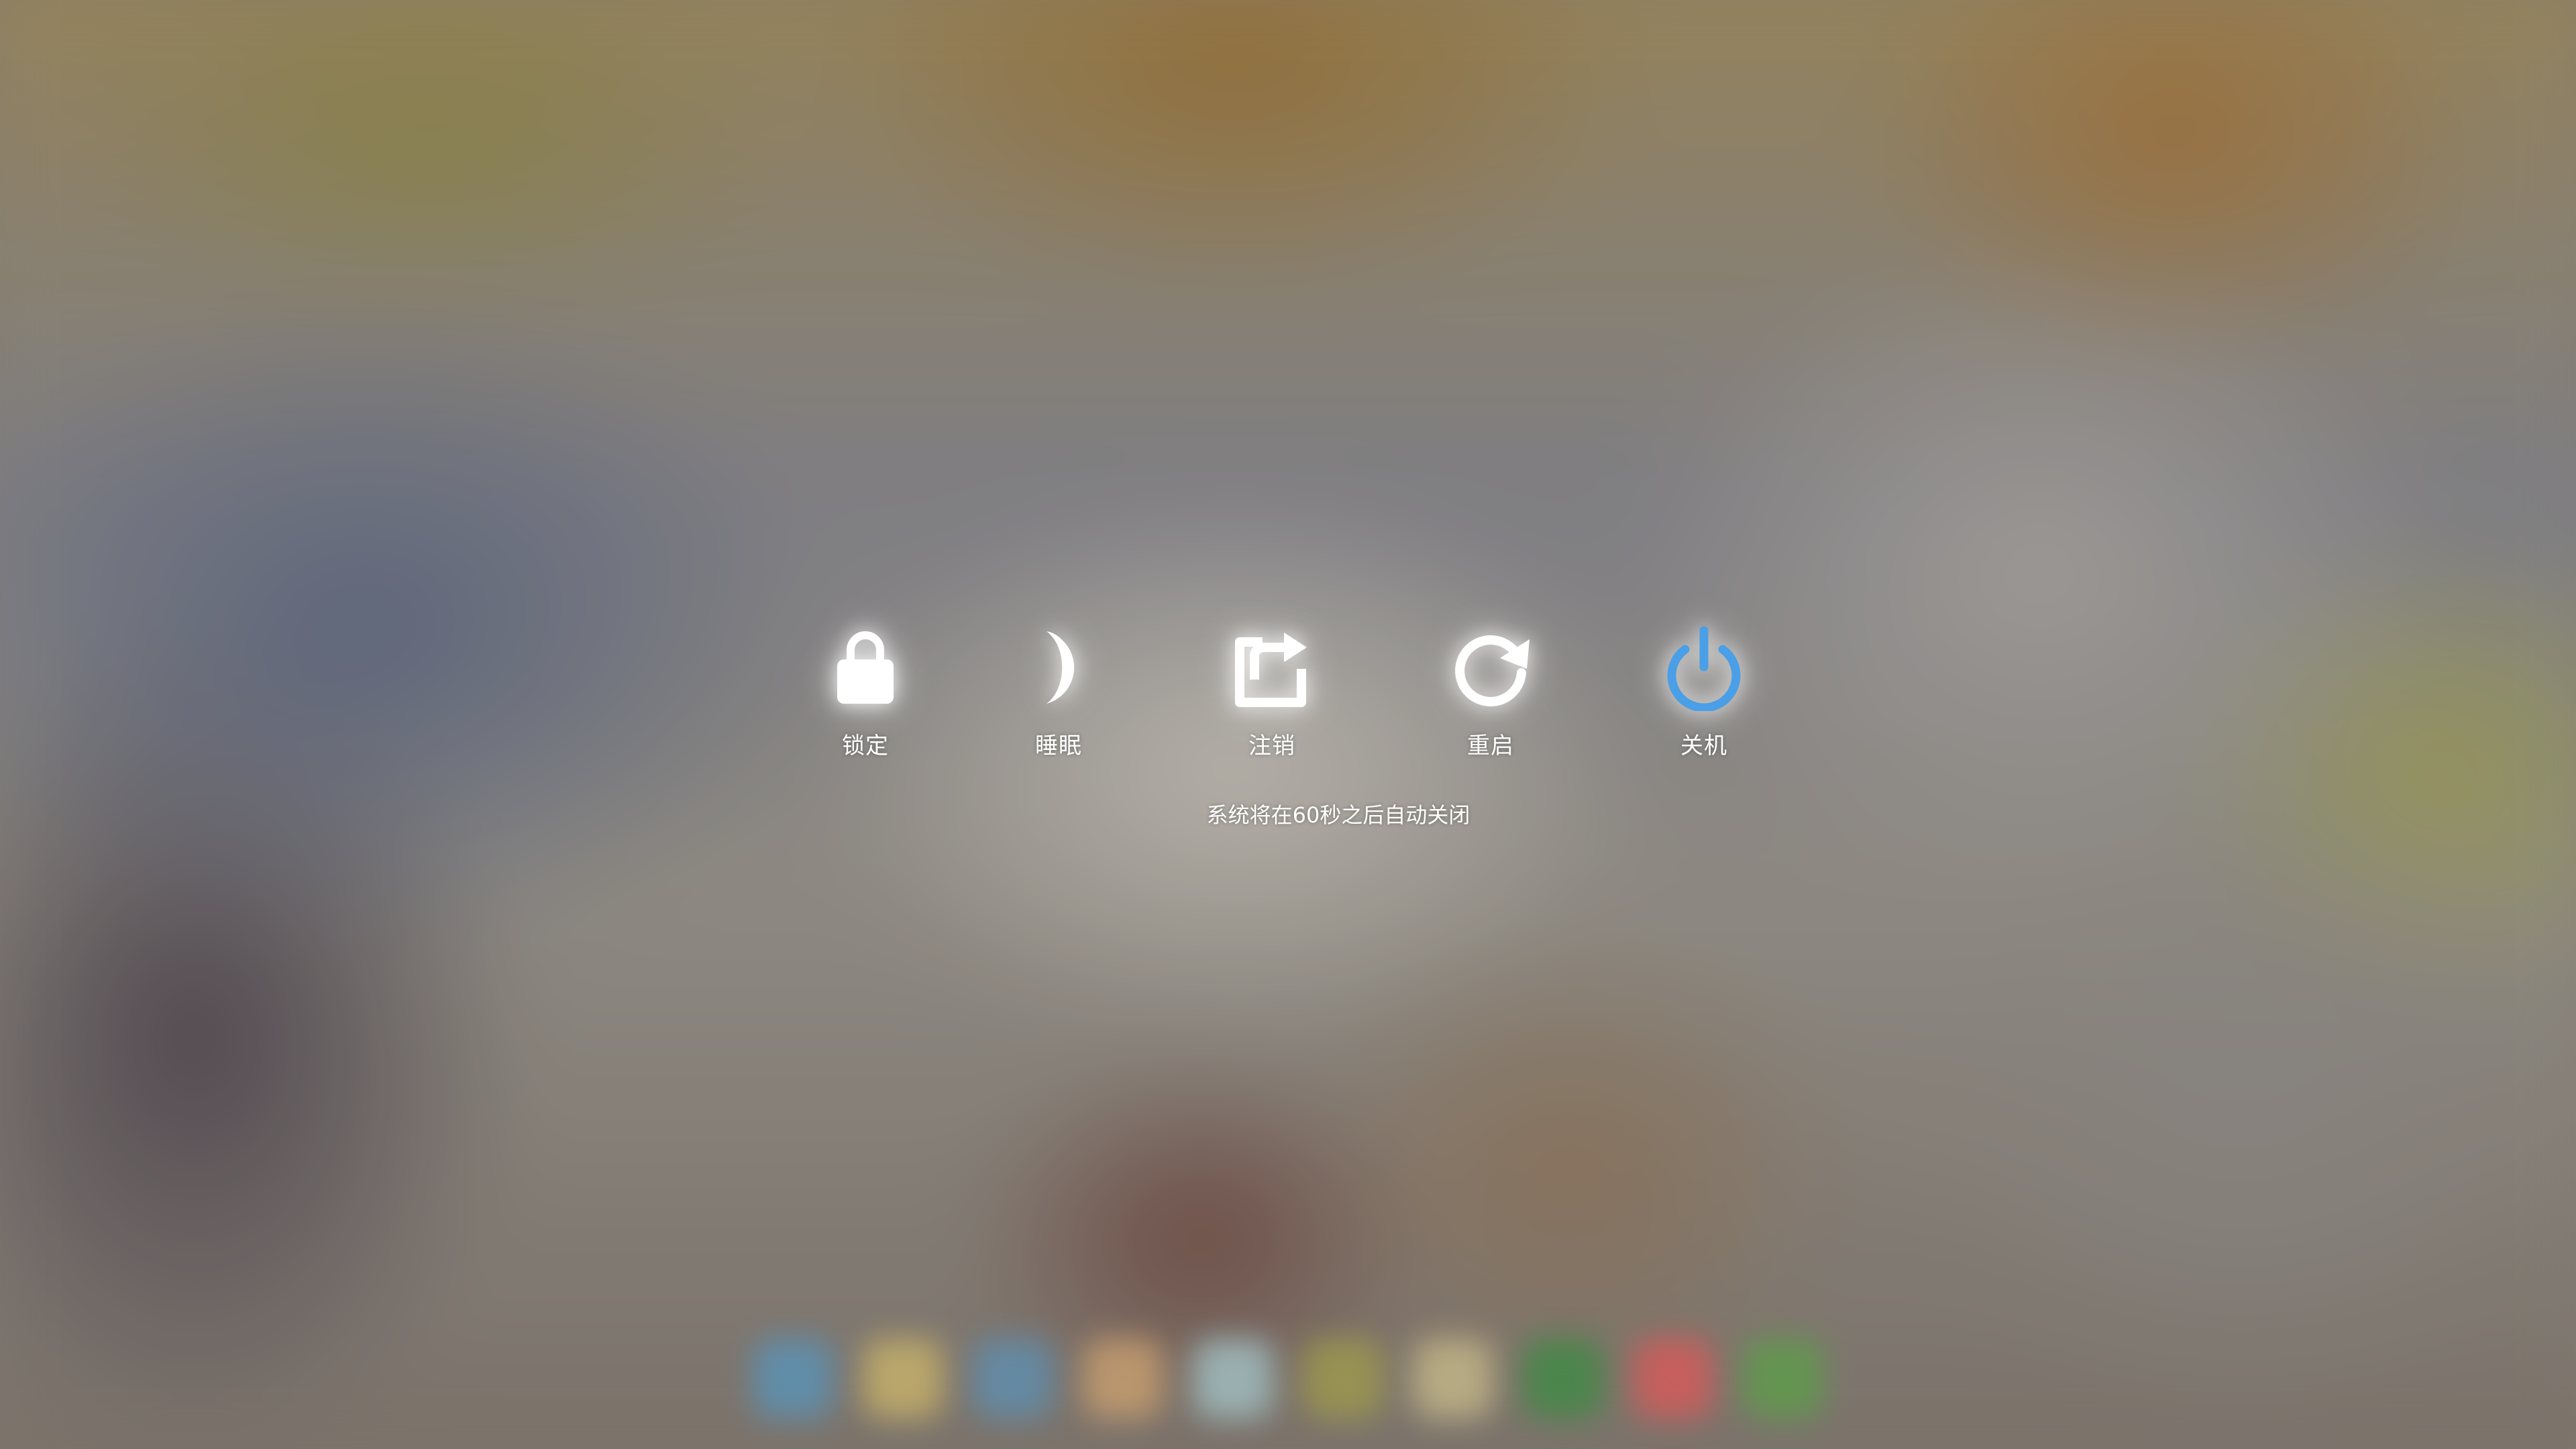 Image resolution: width=2576 pixels, height=1449 pixels. I want to click on shutdown-button: 关机, so click(1704, 688).